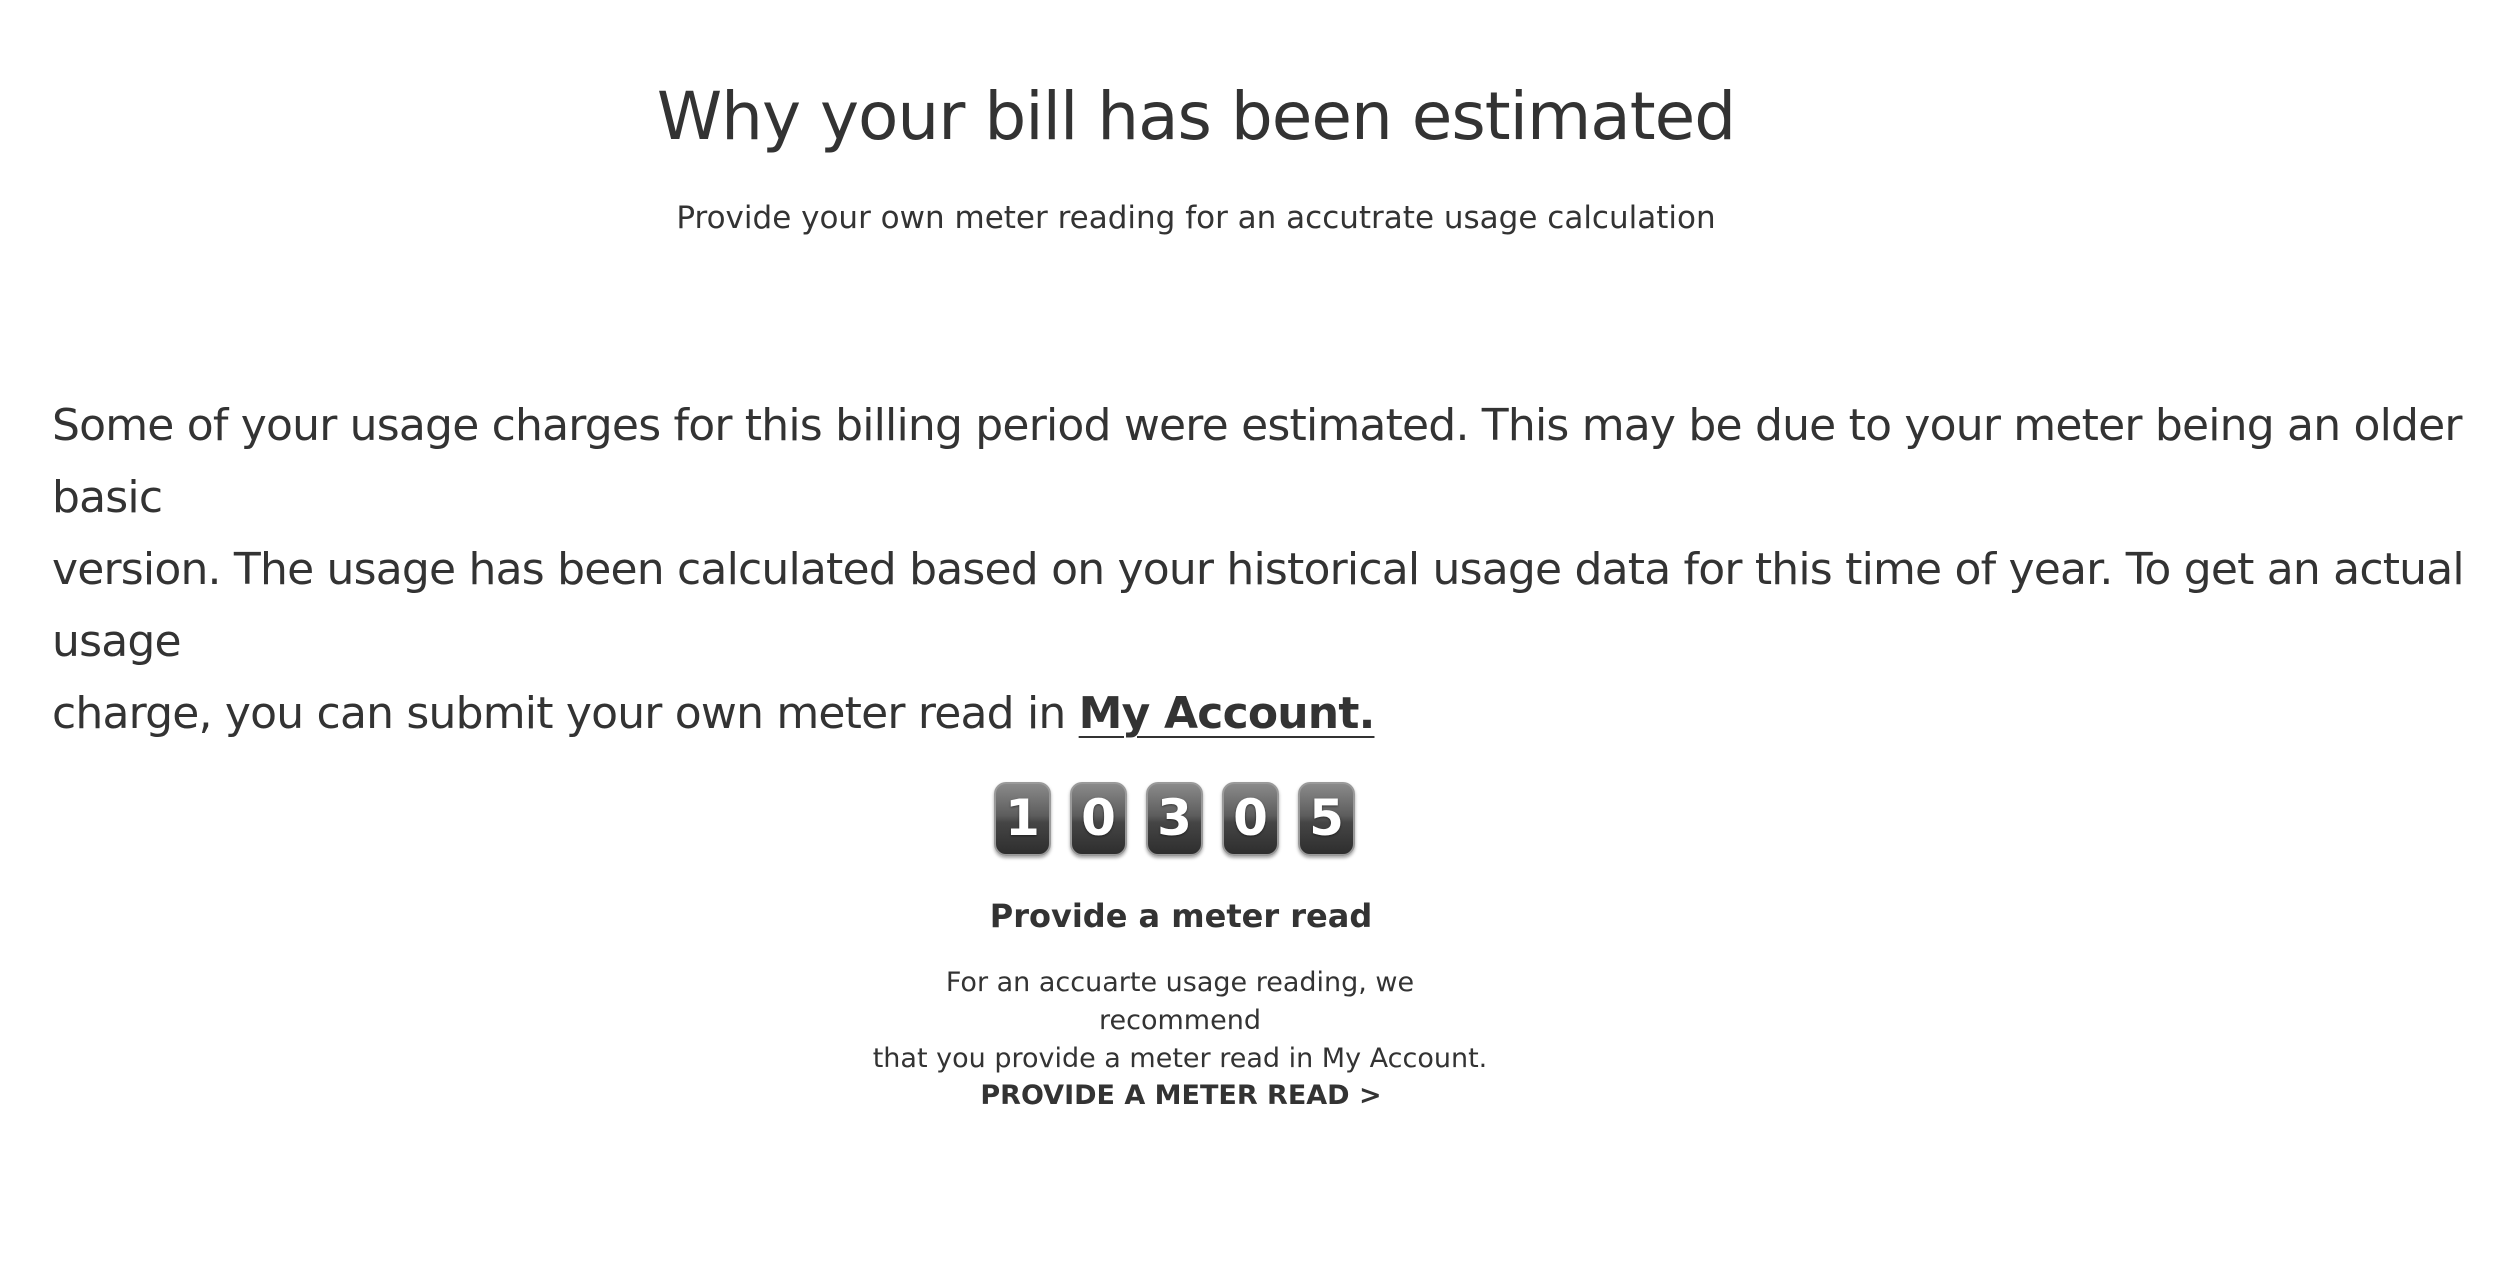 The height and width of the screenshot is (1266, 2502). I want to click on provide-meter-read-link: PROVIDE A METER READ >, so click(1181, 1096).